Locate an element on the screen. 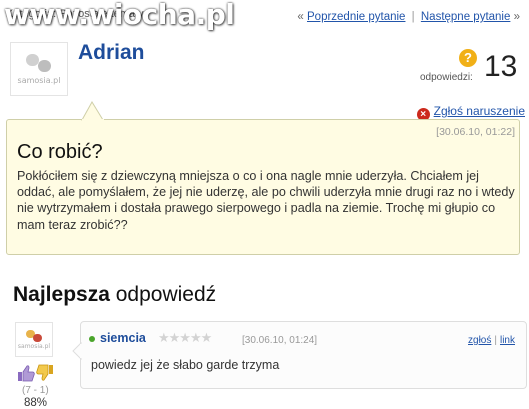 The image size is (529, 409). answer-permalink: link is located at coordinates (507, 340).